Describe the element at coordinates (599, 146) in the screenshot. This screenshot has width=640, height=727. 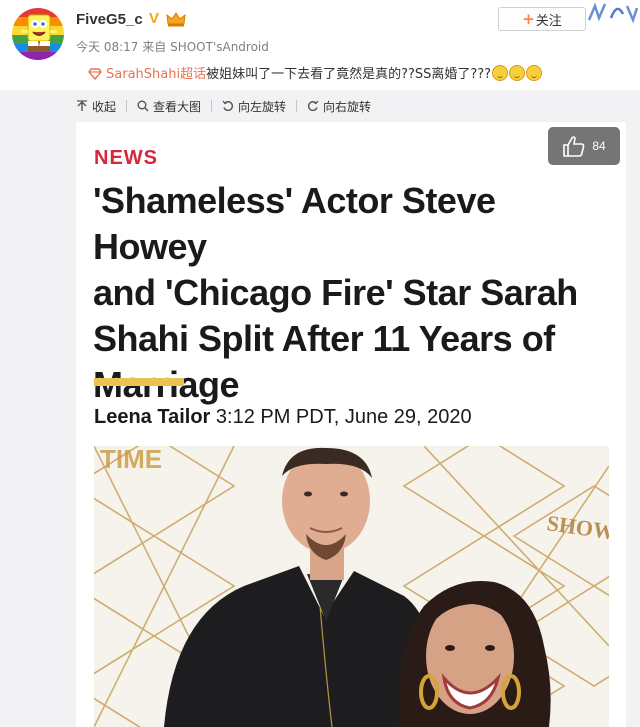
I see `like-count: 84` at that location.